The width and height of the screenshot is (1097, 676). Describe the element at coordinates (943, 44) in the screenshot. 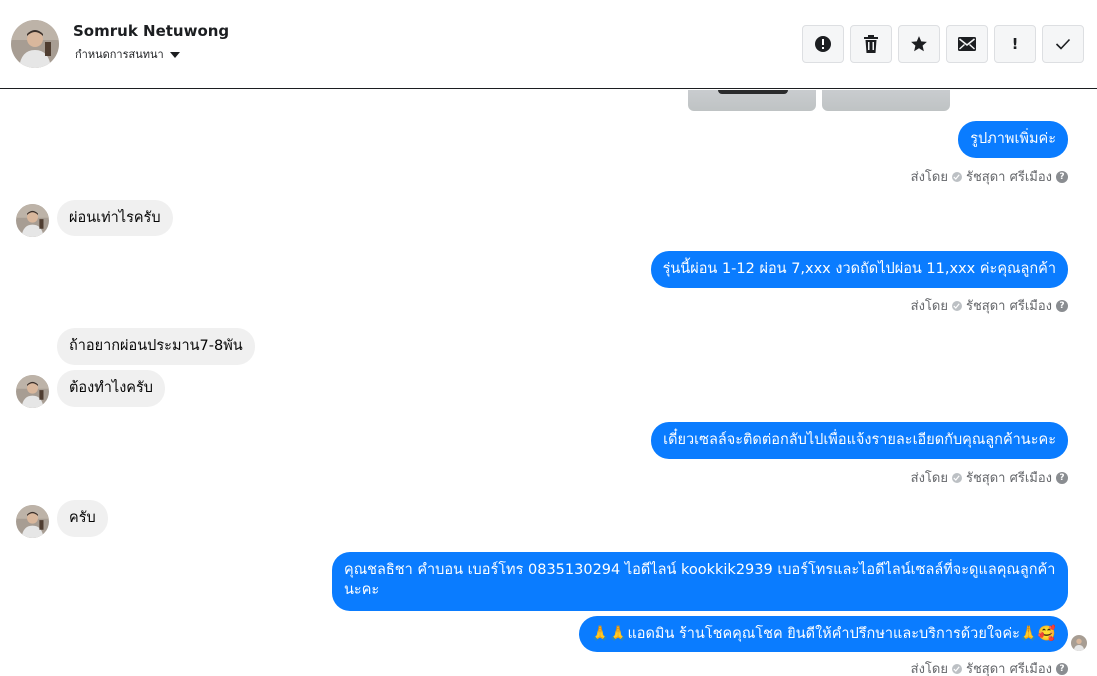

I see `action-toolbar: !` at that location.